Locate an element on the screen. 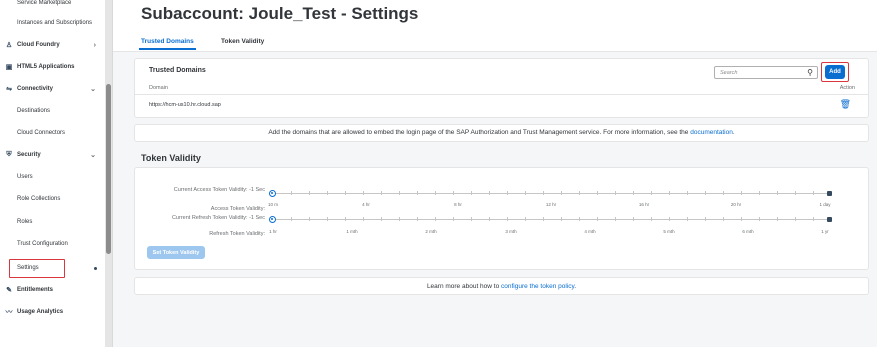 The height and width of the screenshot is (347, 877). sidebar-item-label: HTML5 Applications is located at coordinates (46, 67).